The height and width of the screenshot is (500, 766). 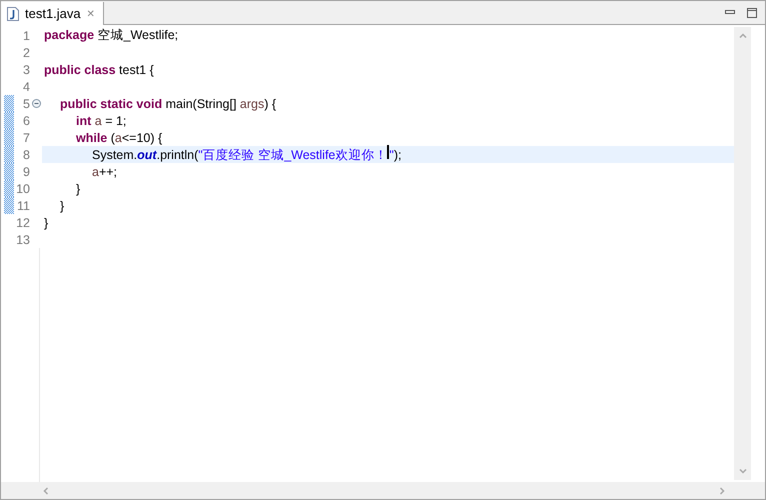 I want to click on editor-tab: test1.java ✕, so click(x=52, y=13).